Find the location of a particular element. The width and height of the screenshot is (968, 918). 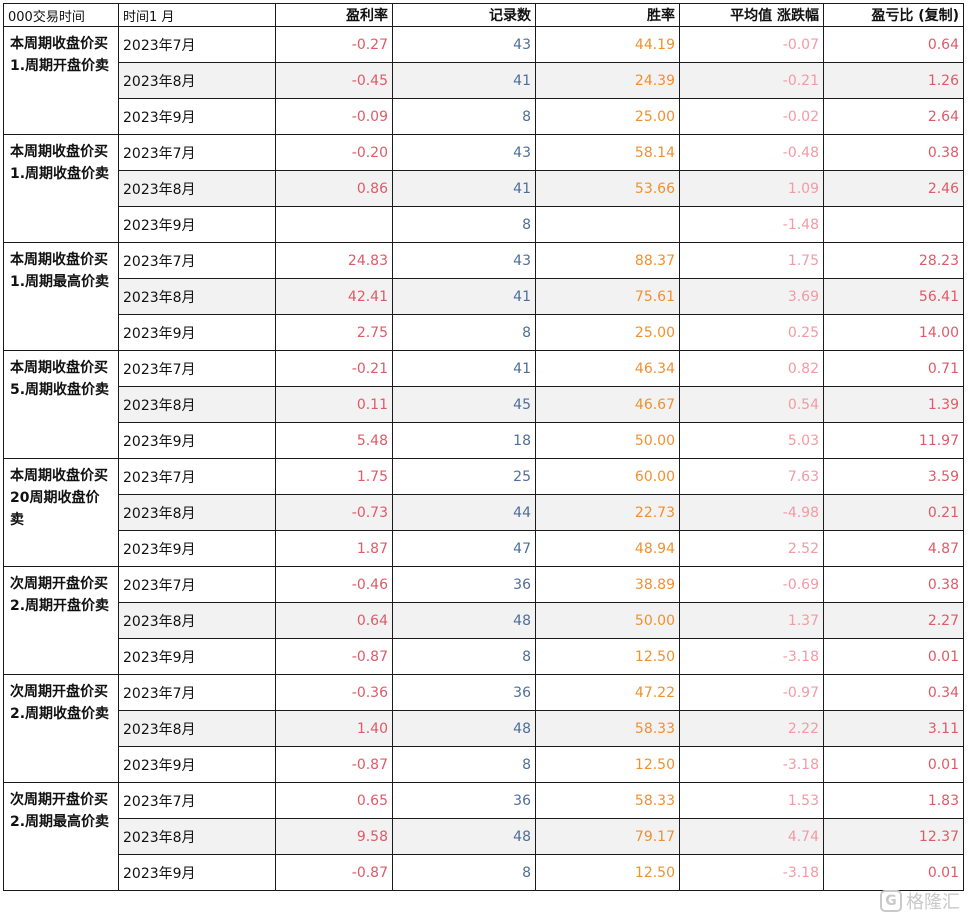

win-rate-cell: 58.14 is located at coordinates (607, 152).